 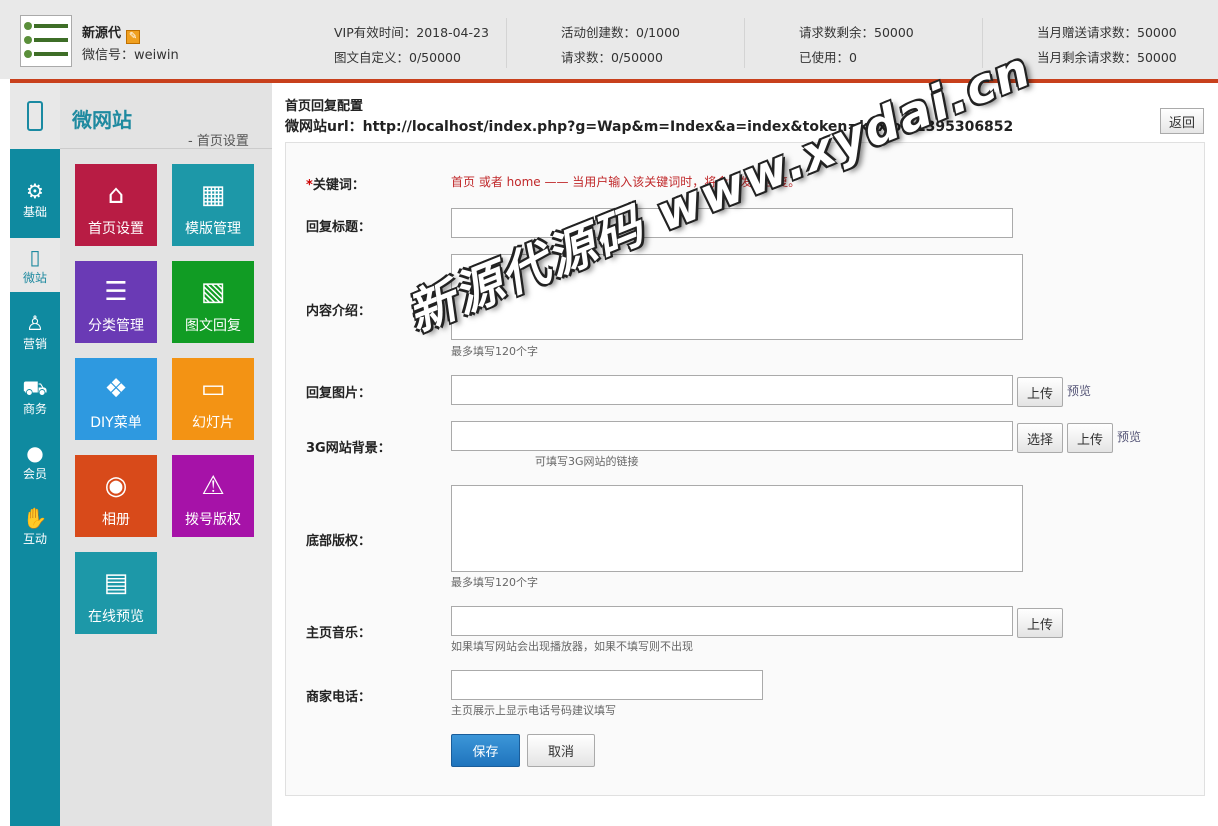 I want to click on dropbox-icon: ❖, so click(x=116, y=389).